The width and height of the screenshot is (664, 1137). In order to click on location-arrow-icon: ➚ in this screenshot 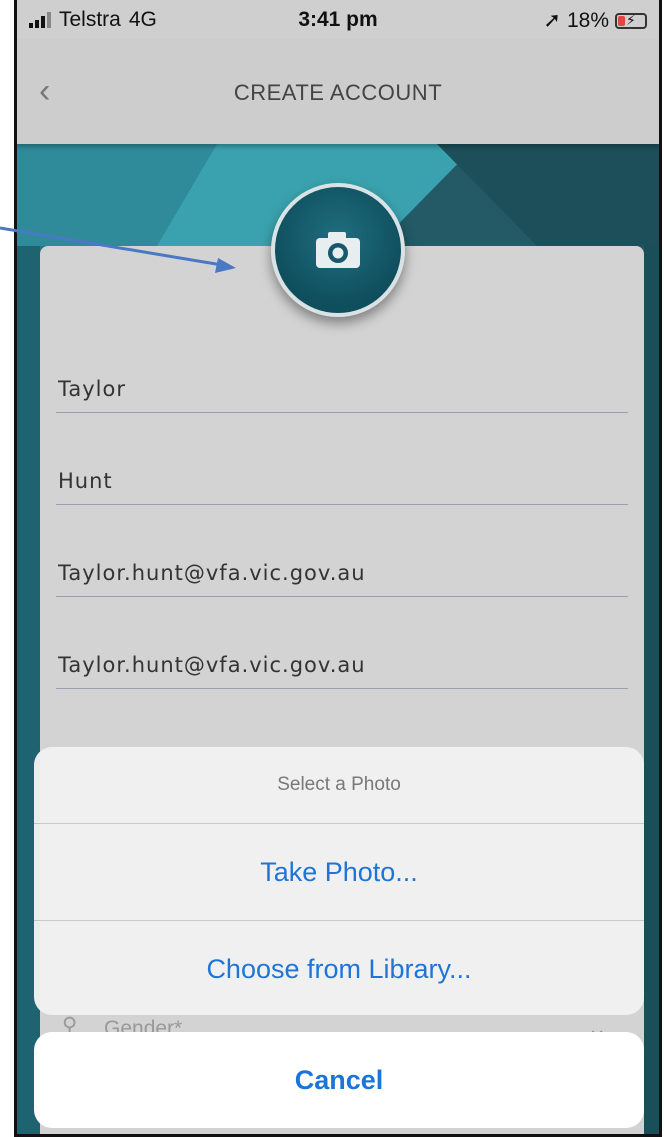, I will do `click(552, 20)`.